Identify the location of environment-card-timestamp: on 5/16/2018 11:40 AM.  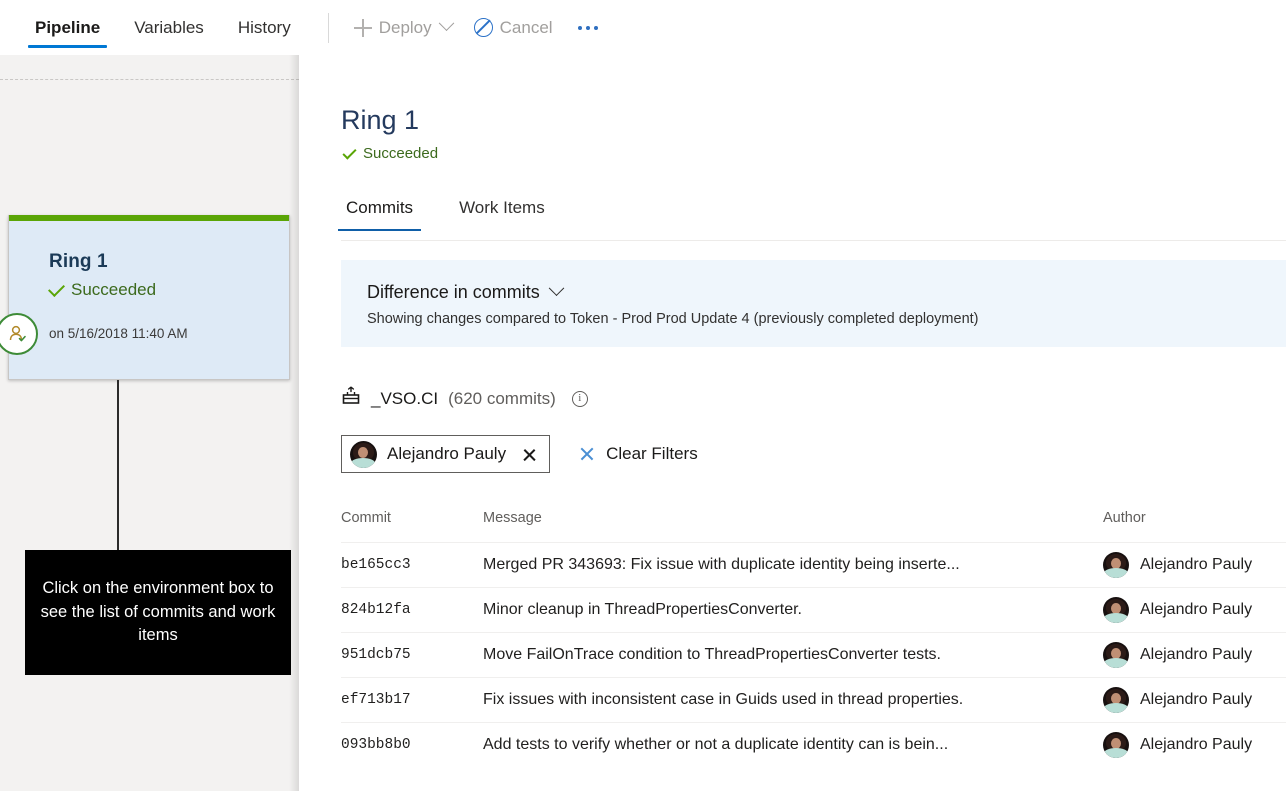
(118, 333).